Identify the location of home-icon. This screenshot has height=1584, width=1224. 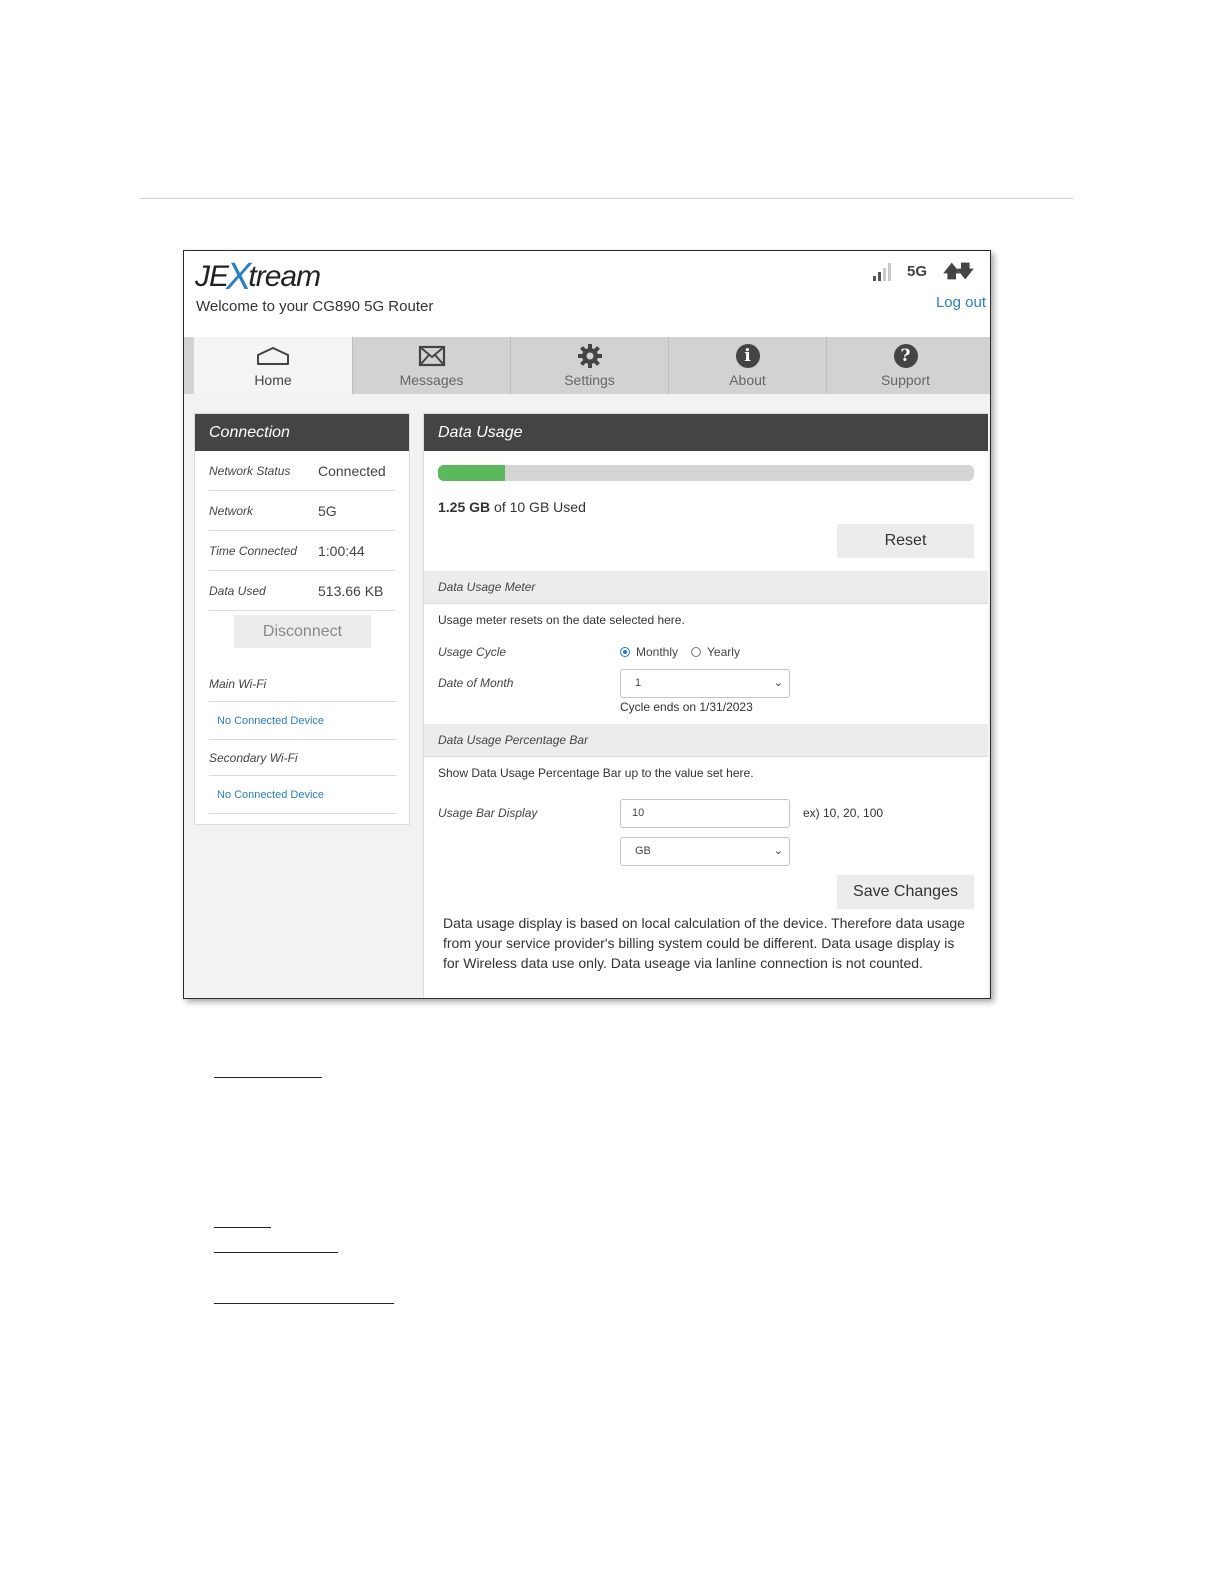
(273, 356).